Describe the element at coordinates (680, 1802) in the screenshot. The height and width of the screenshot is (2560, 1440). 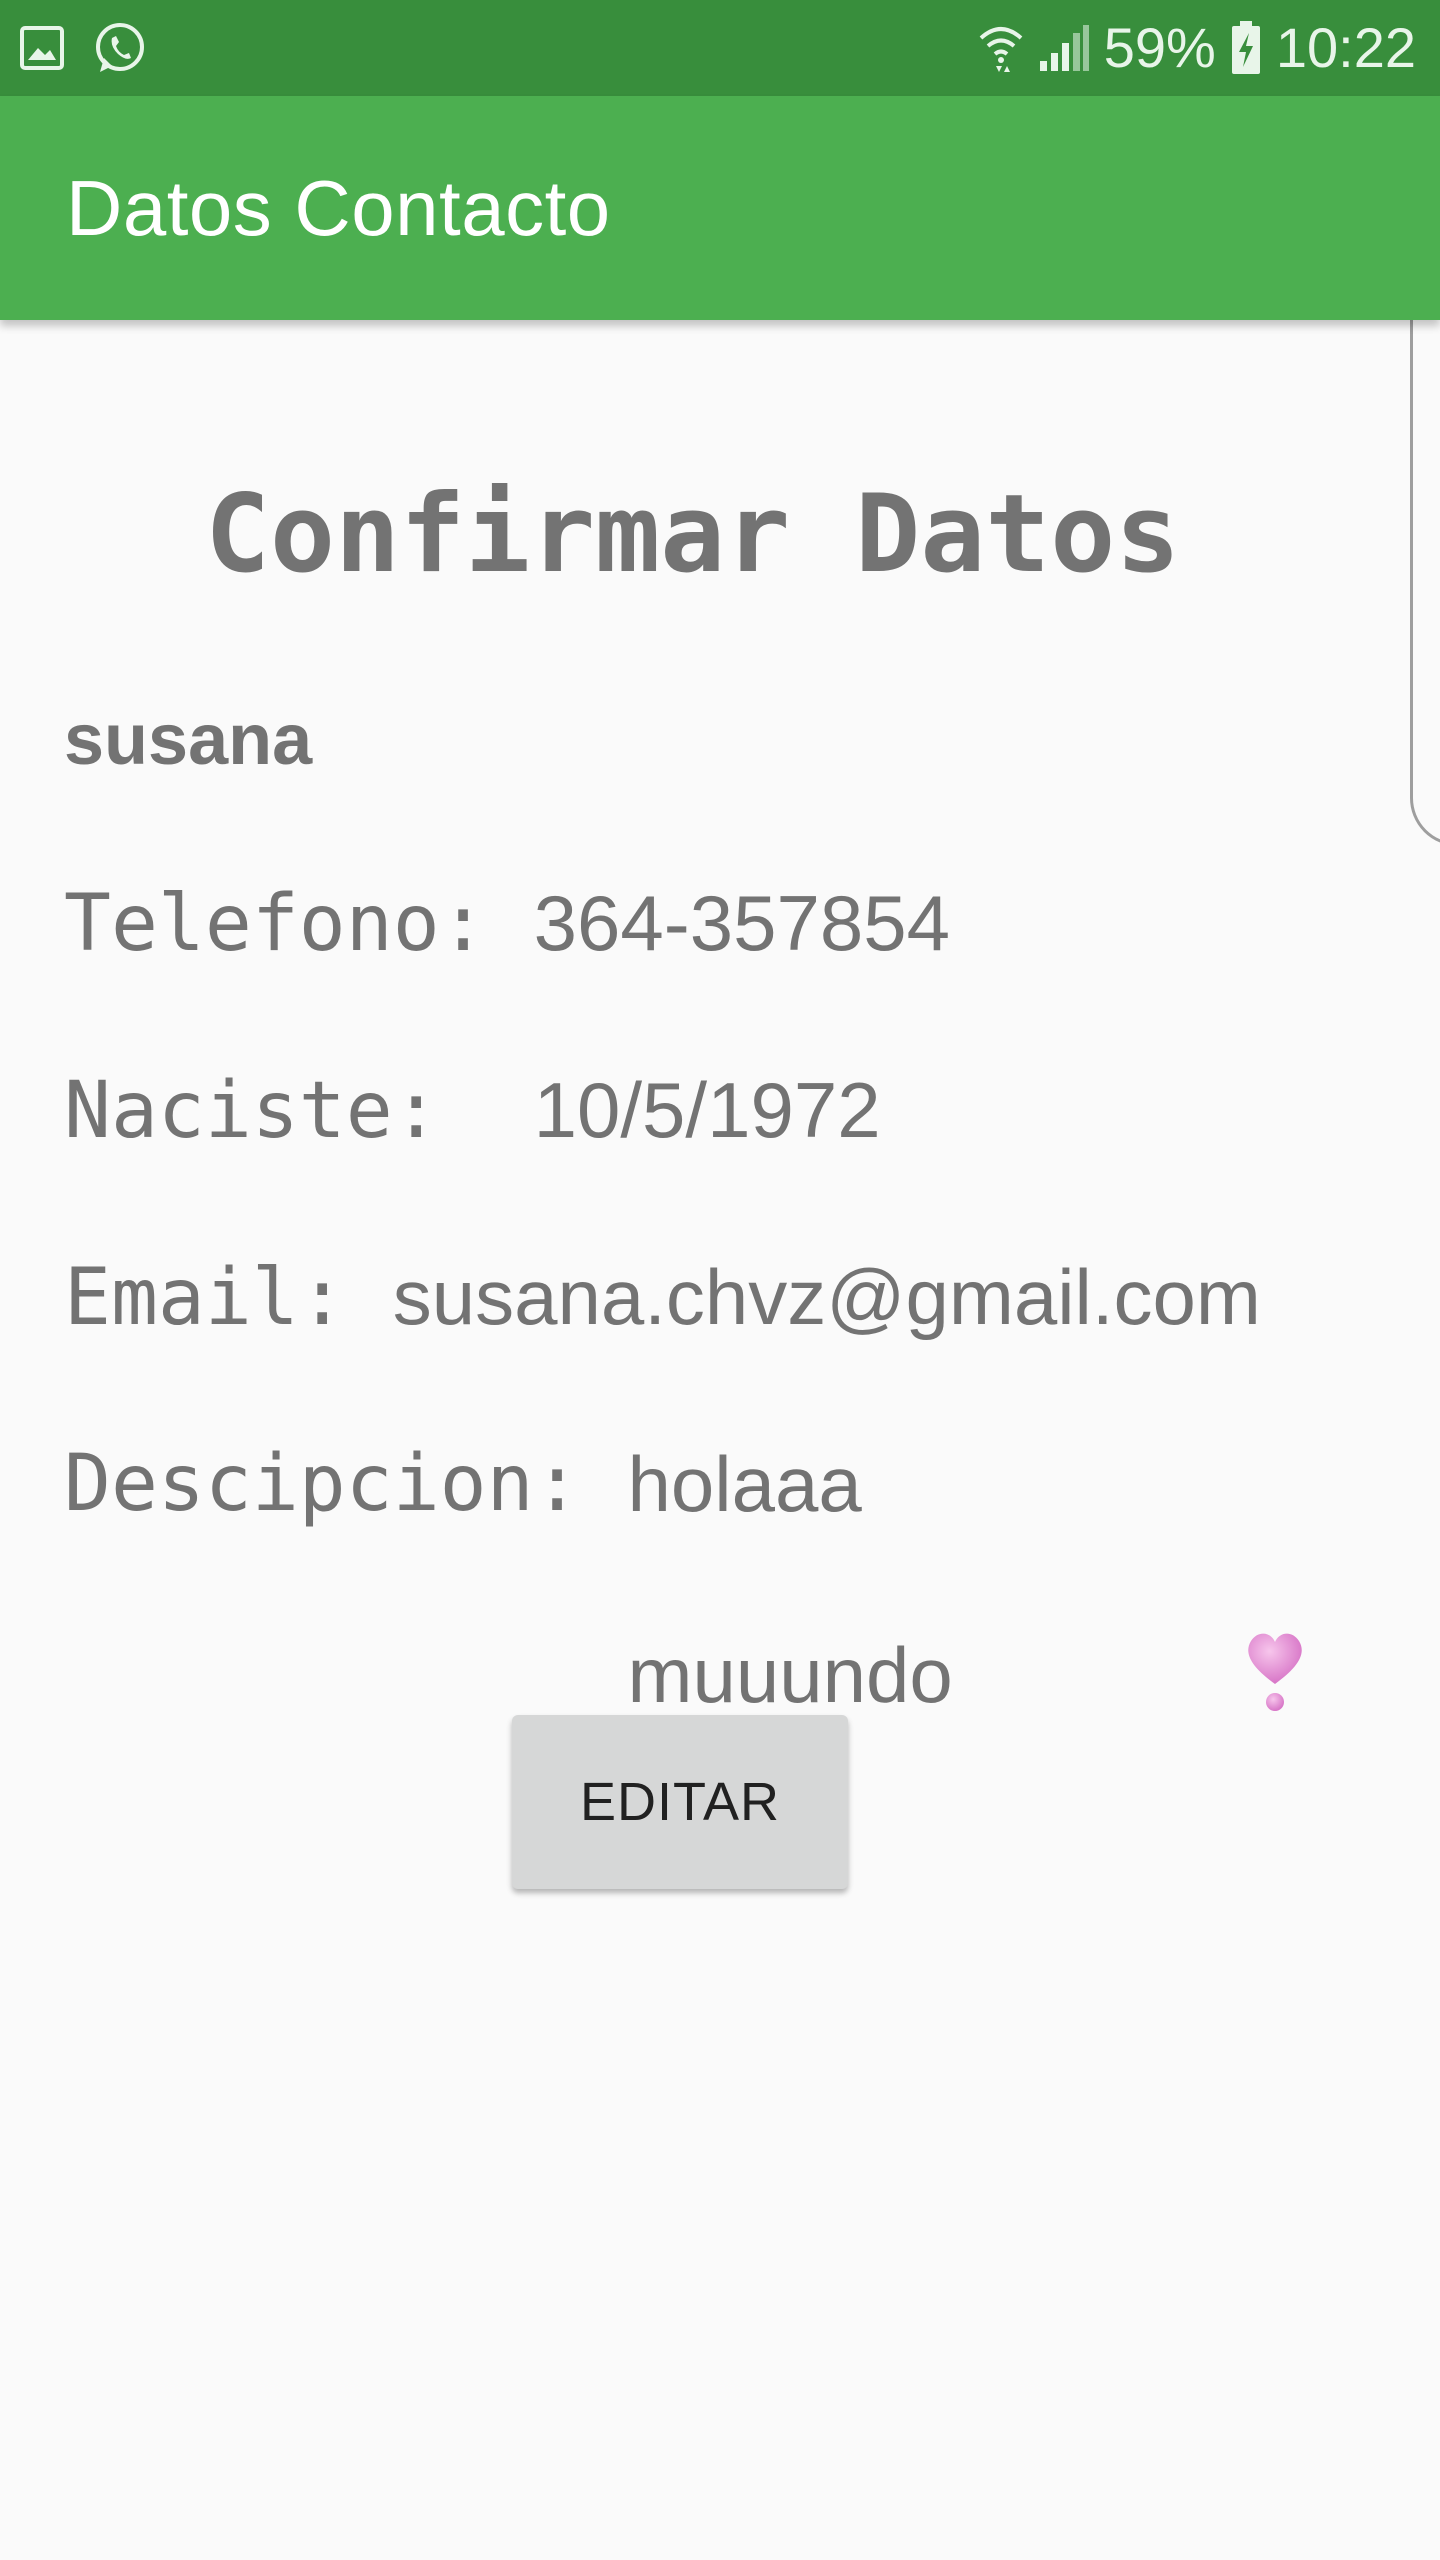
I see `edit-button: EDITAR` at that location.